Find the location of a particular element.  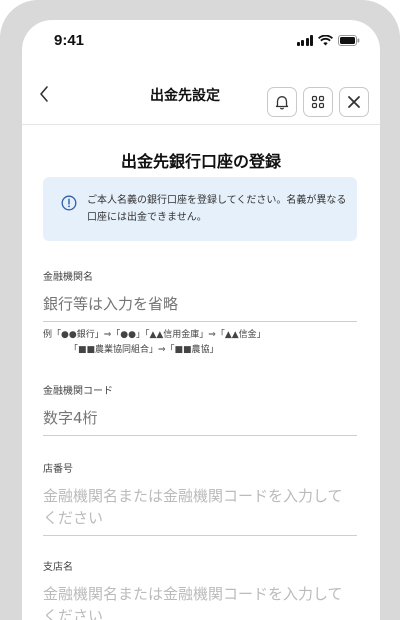

branch-name-field: 支店名 金融機関名または金融機関コードを入力してください is located at coordinates (200, 589).